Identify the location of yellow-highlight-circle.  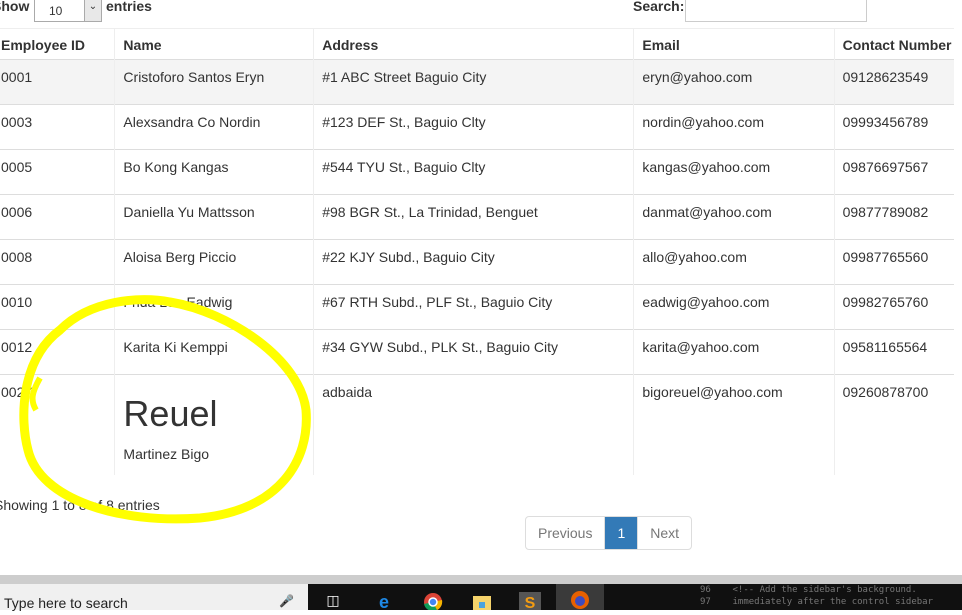
(165, 409).